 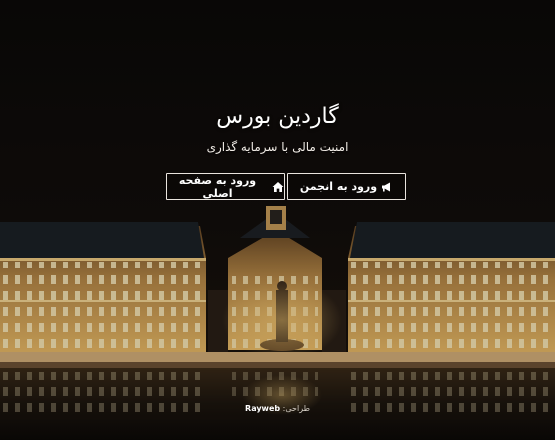 I want to click on footer-credit: طراحی: Rayweb, so click(x=277, y=408).